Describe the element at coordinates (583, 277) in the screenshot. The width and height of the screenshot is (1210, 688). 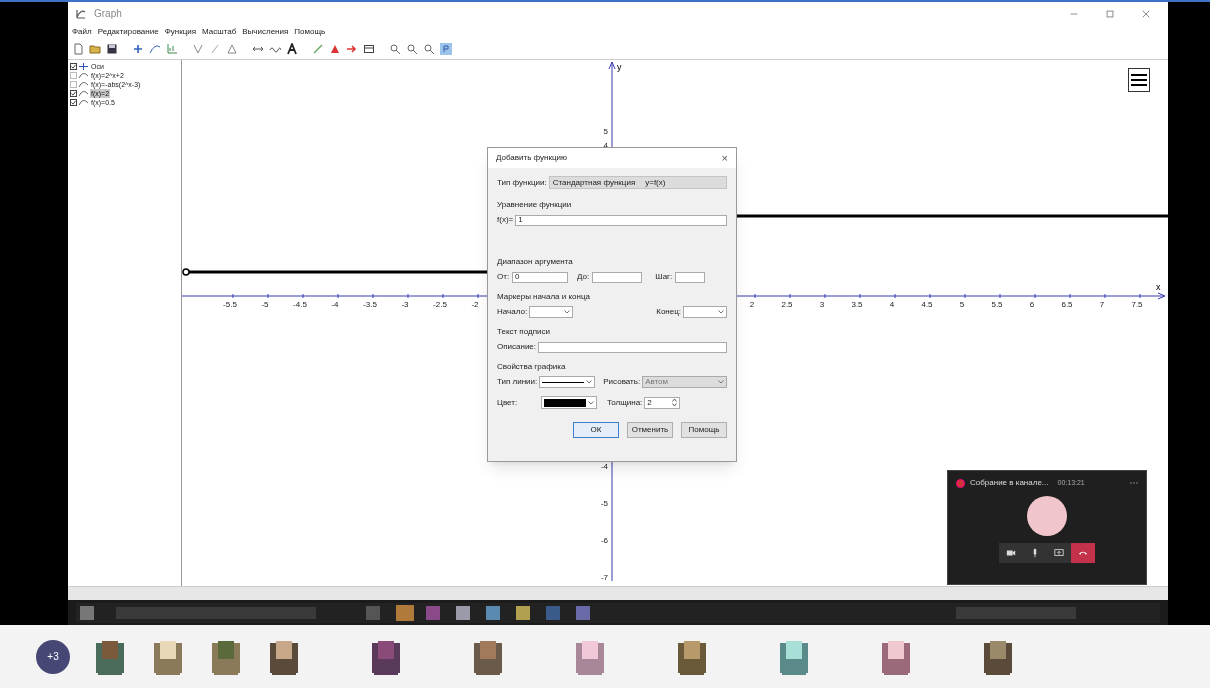
I see `field-label: До:` at that location.